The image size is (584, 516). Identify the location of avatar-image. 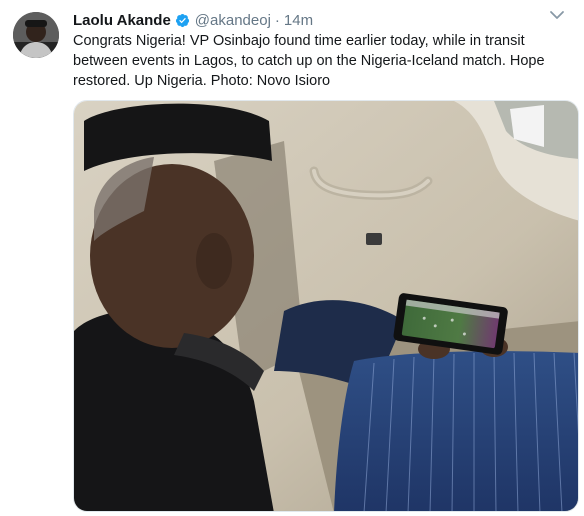
(36, 35).